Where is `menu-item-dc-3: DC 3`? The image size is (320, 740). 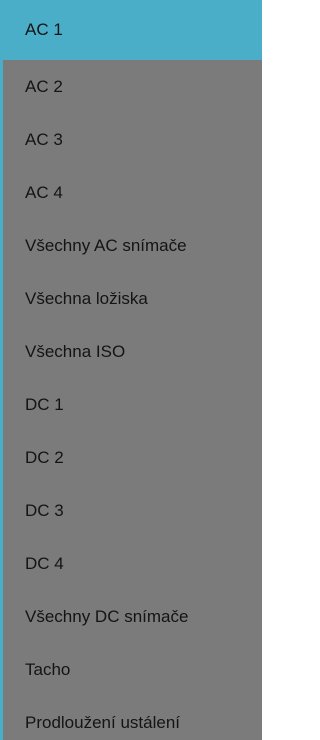
menu-item-dc-3: DC 3 is located at coordinates (132, 510).